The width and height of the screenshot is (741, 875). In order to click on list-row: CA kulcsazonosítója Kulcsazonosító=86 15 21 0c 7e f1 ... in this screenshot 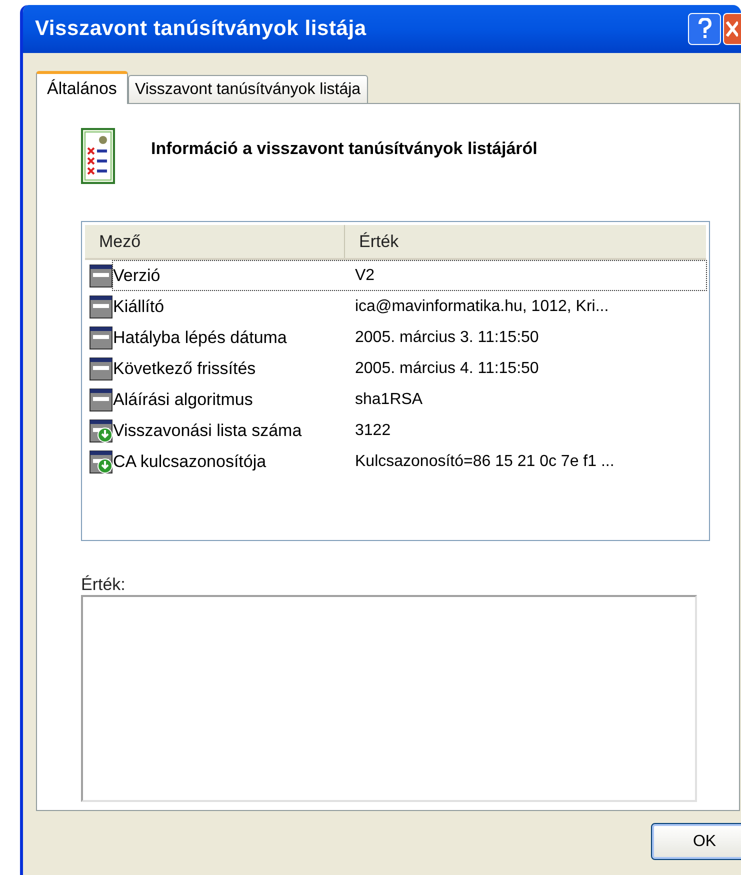, I will do `click(409, 461)`.